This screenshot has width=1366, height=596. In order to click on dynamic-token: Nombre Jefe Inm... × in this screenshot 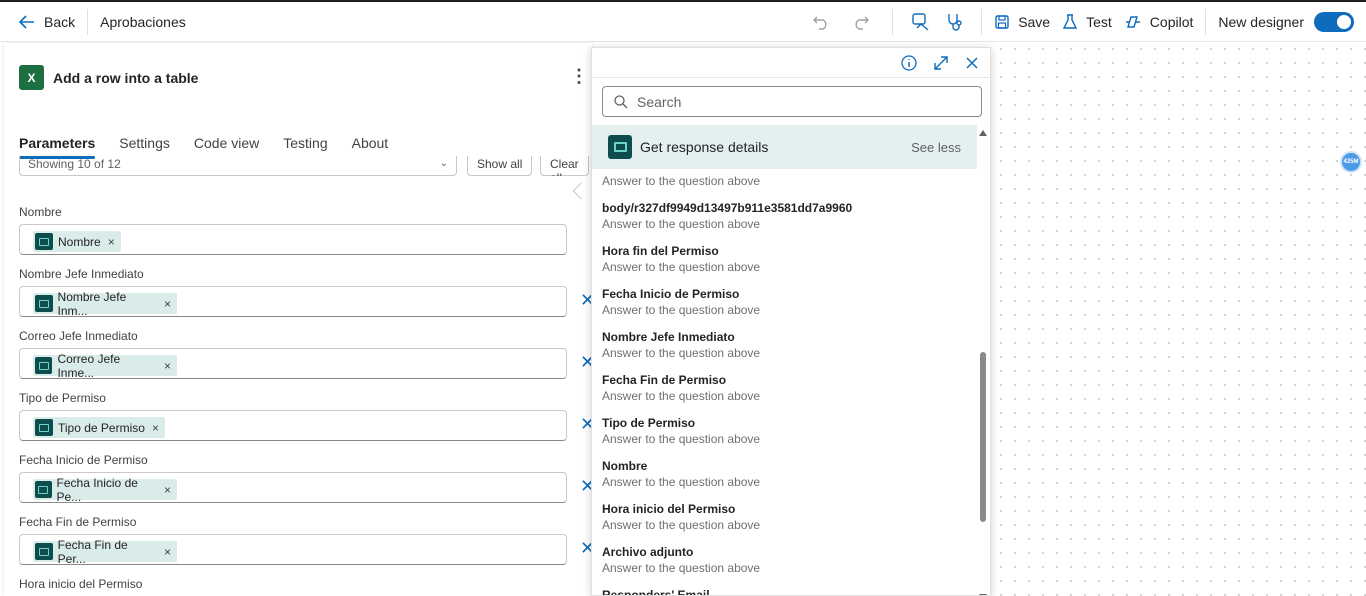, I will do `click(105, 304)`.